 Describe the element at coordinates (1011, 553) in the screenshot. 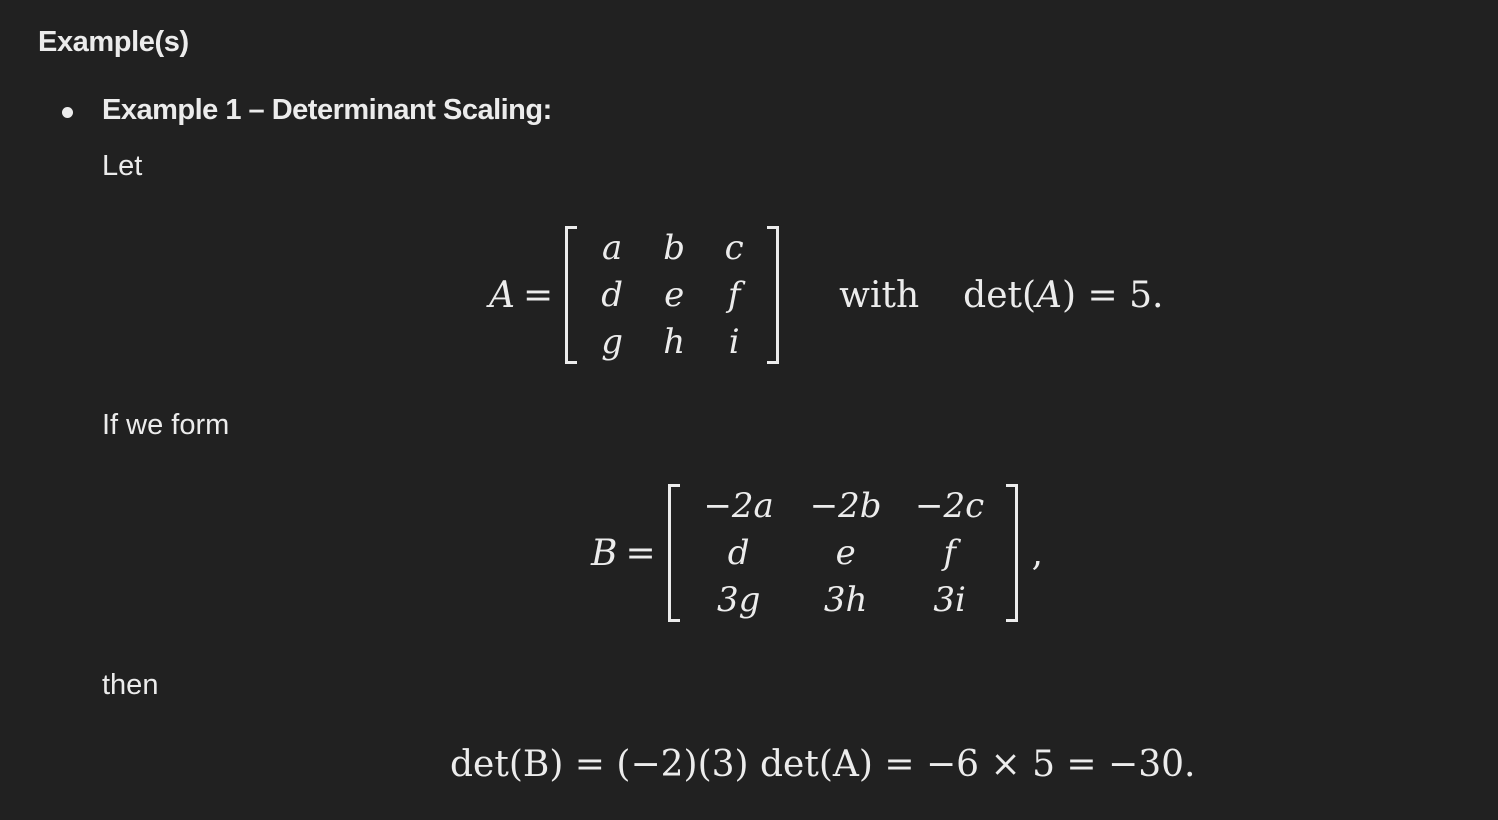

I see `matrix-b-right-bracket` at that location.